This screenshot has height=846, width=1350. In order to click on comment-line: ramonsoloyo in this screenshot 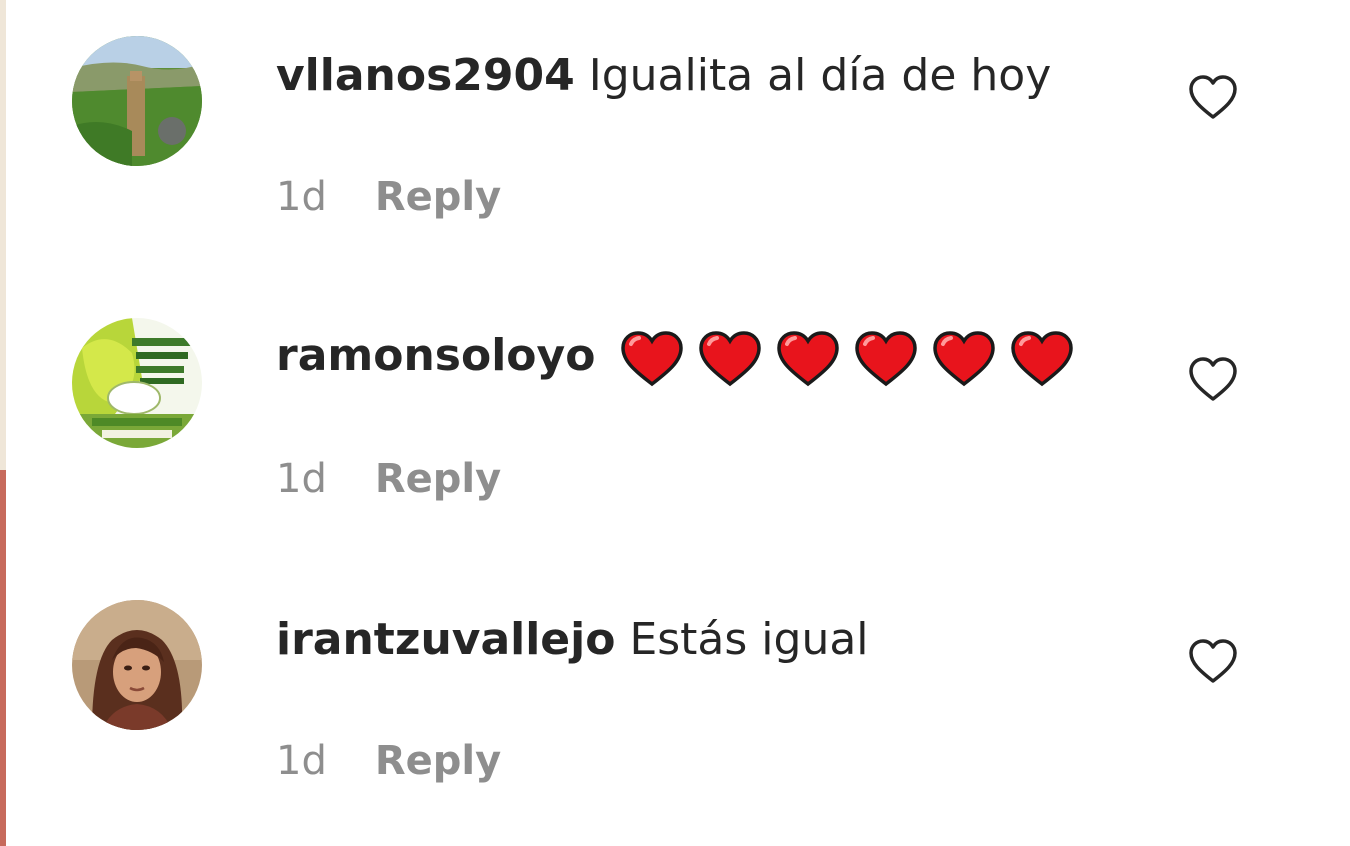, I will do `click(681, 358)`.